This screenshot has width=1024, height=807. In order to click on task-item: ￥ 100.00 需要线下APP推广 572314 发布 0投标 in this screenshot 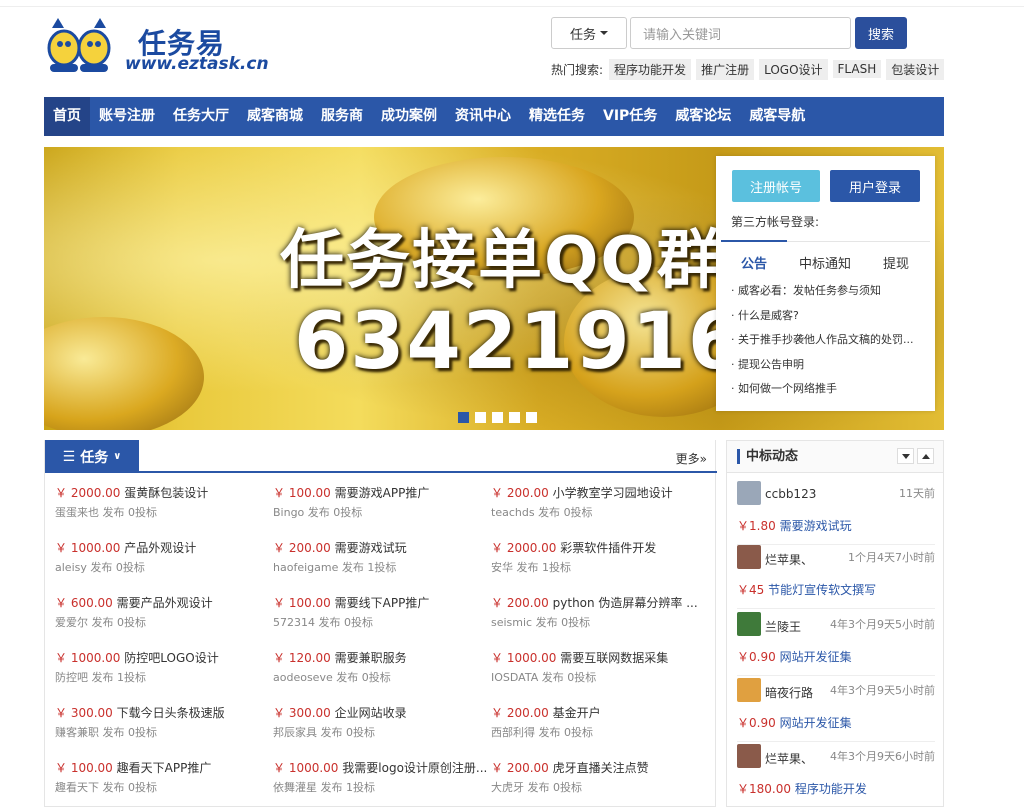, I will do `click(380, 612)`.